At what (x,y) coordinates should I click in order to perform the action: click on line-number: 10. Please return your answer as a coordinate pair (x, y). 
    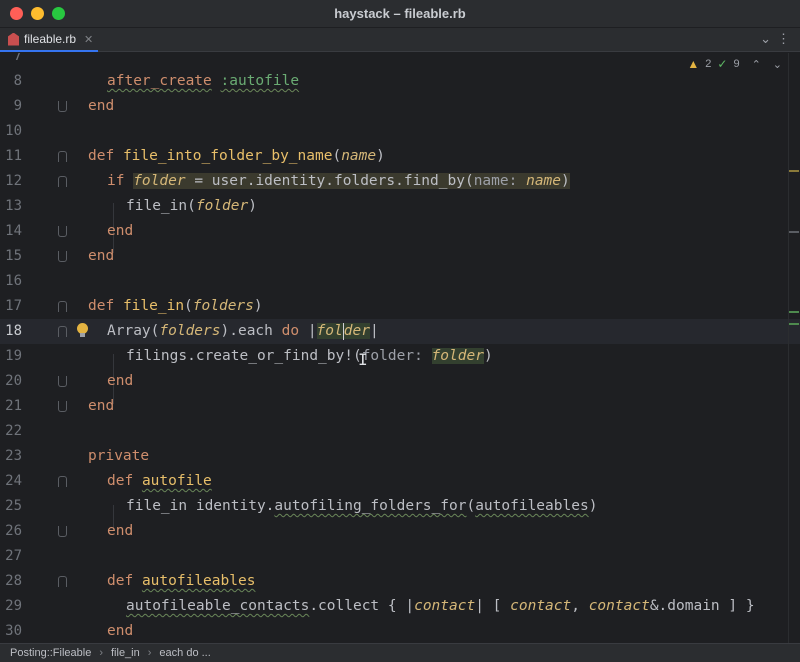
    Looking at the image, I should click on (13, 131).